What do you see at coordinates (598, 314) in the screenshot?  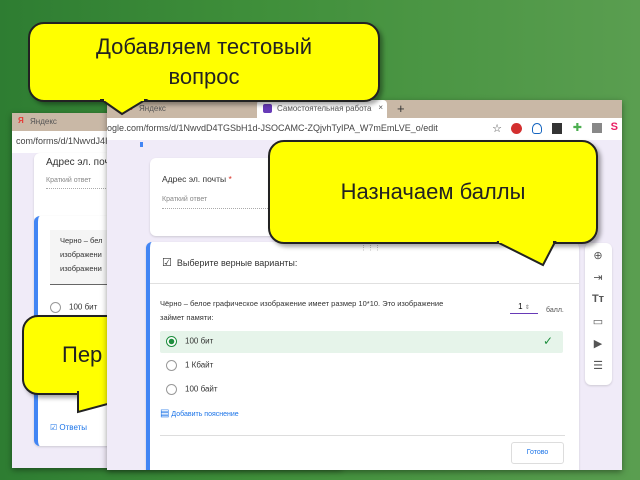 I see `side-toolbar: ⊕ ⇥ Tт ▭ ▶ ☰` at bounding box center [598, 314].